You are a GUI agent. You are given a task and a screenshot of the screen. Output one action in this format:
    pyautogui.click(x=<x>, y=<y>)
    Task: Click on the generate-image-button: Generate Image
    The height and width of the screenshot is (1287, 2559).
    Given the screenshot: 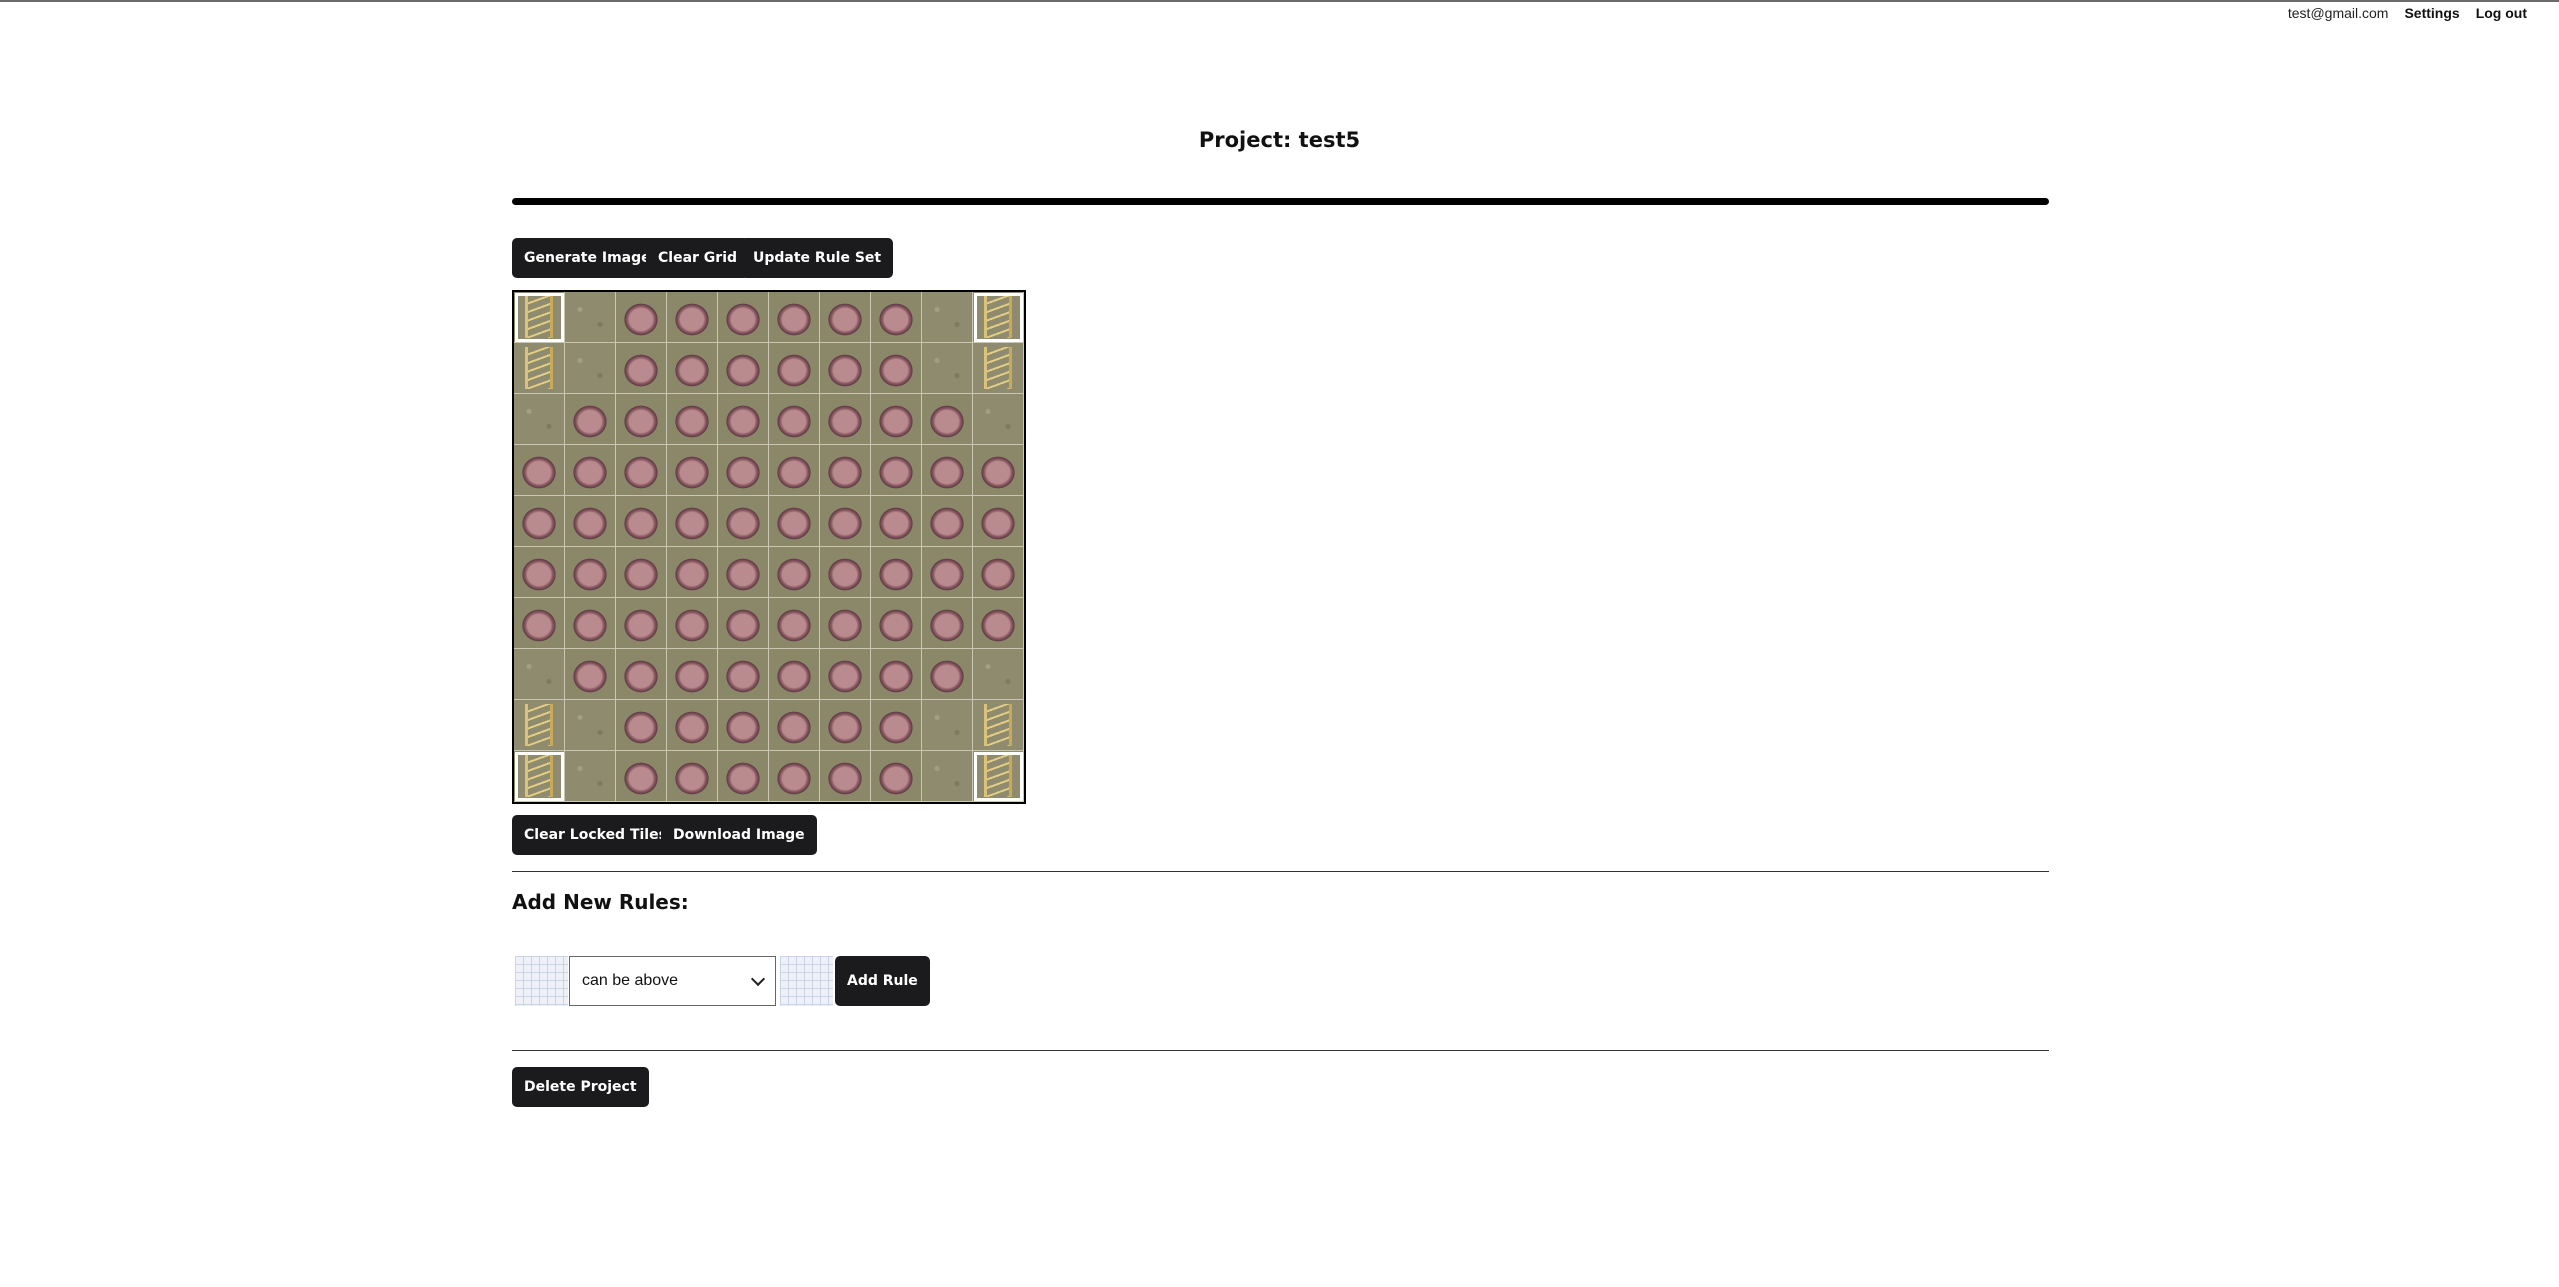 What is the action you would take?
    pyautogui.click(x=587, y=258)
    